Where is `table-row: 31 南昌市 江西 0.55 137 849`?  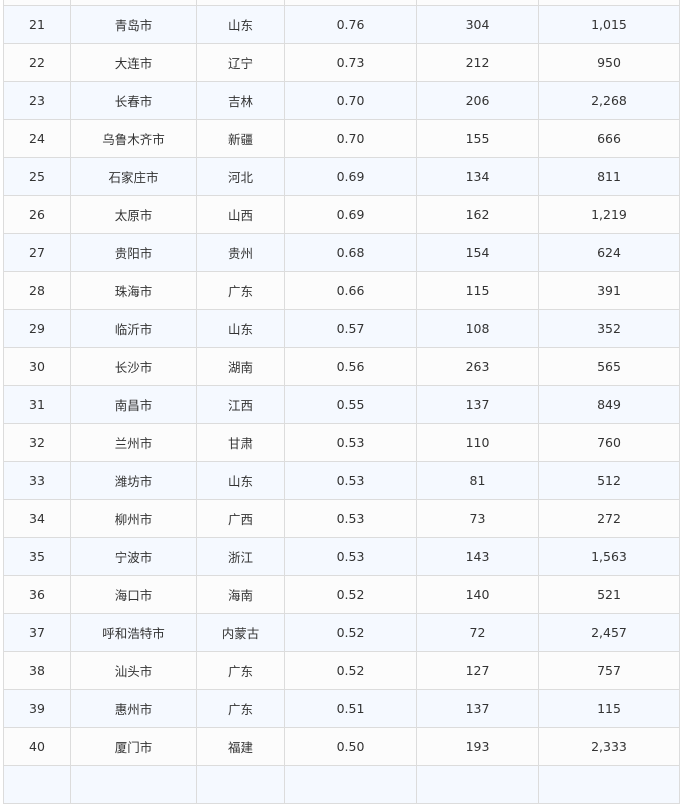 table-row: 31 南昌市 江西 0.55 137 849 is located at coordinates (341, 404).